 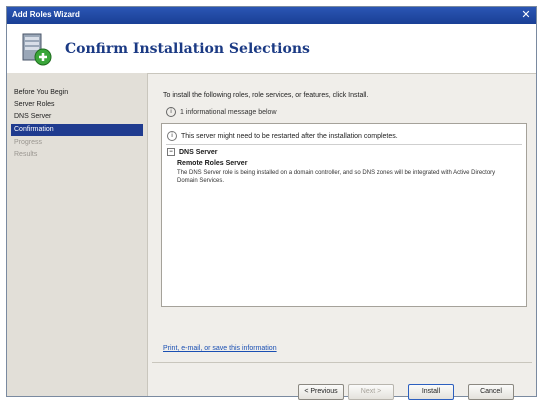 What do you see at coordinates (77, 117) in the screenshot?
I see `step-dns-server: DNS Server` at bounding box center [77, 117].